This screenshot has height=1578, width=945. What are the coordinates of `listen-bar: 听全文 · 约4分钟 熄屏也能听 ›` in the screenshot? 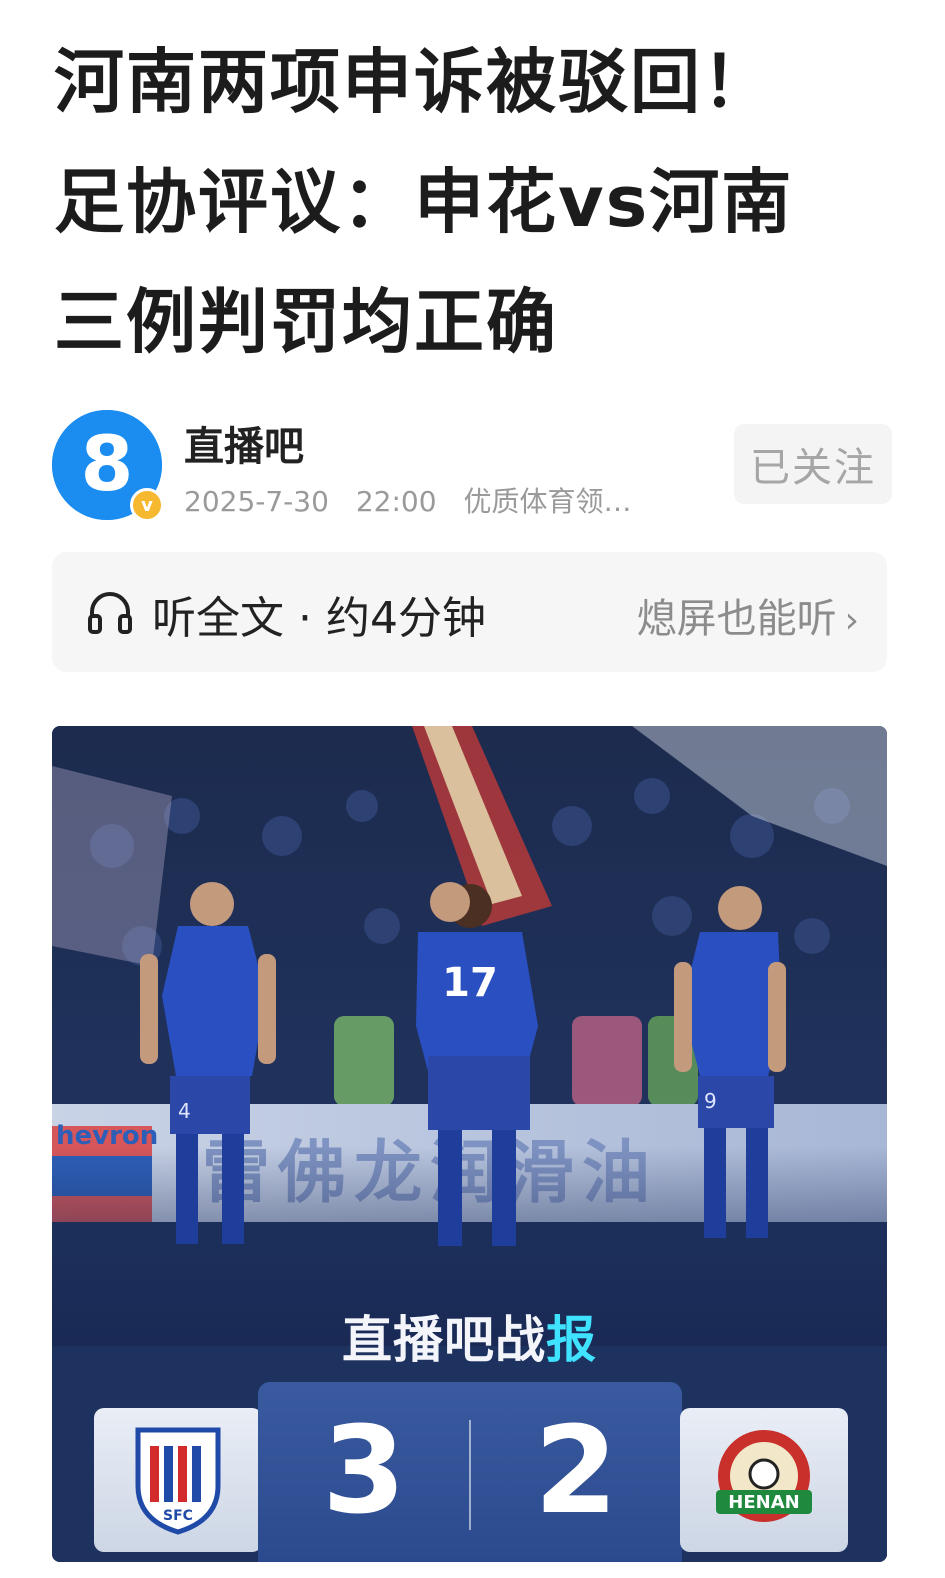 It's located at (469, 612).